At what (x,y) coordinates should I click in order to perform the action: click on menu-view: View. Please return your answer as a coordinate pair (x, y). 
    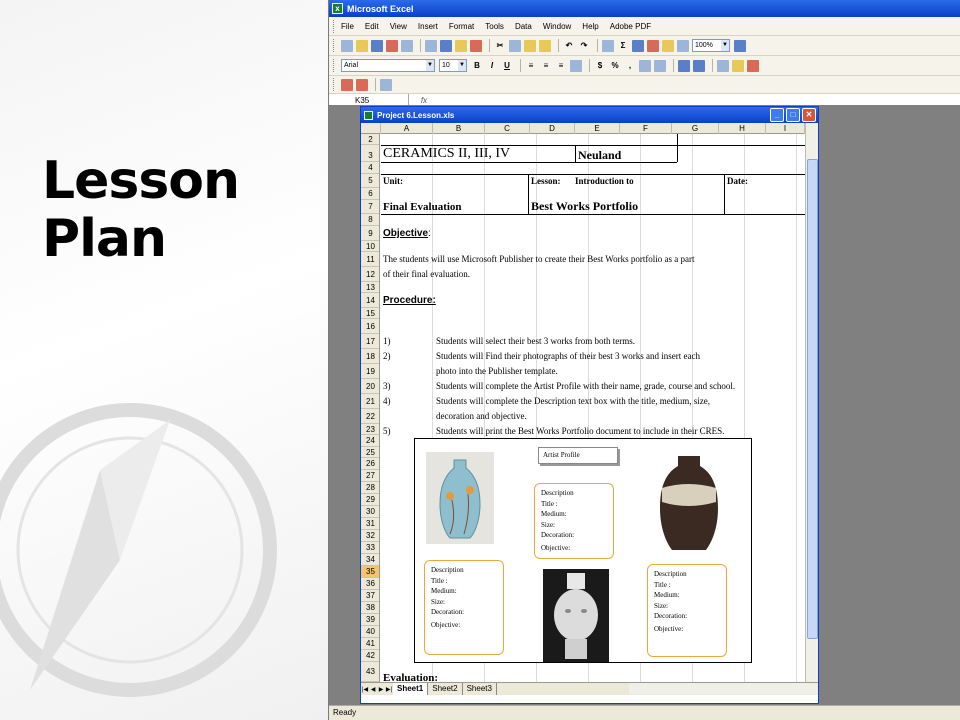
    Looking at the image, I should click on (398, 26).